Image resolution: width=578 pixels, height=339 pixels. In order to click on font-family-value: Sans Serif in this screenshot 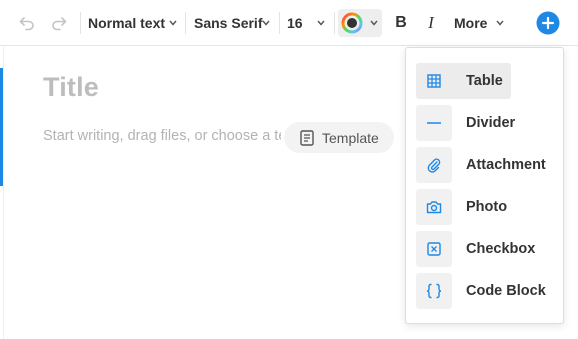, I will do `click(228, 23)`.